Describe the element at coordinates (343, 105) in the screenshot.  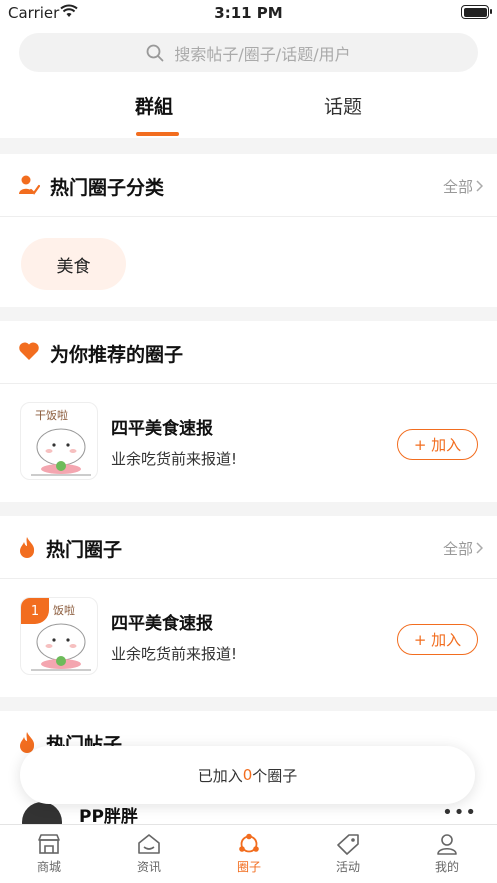
I see `tab-topics: 话题` at that location.